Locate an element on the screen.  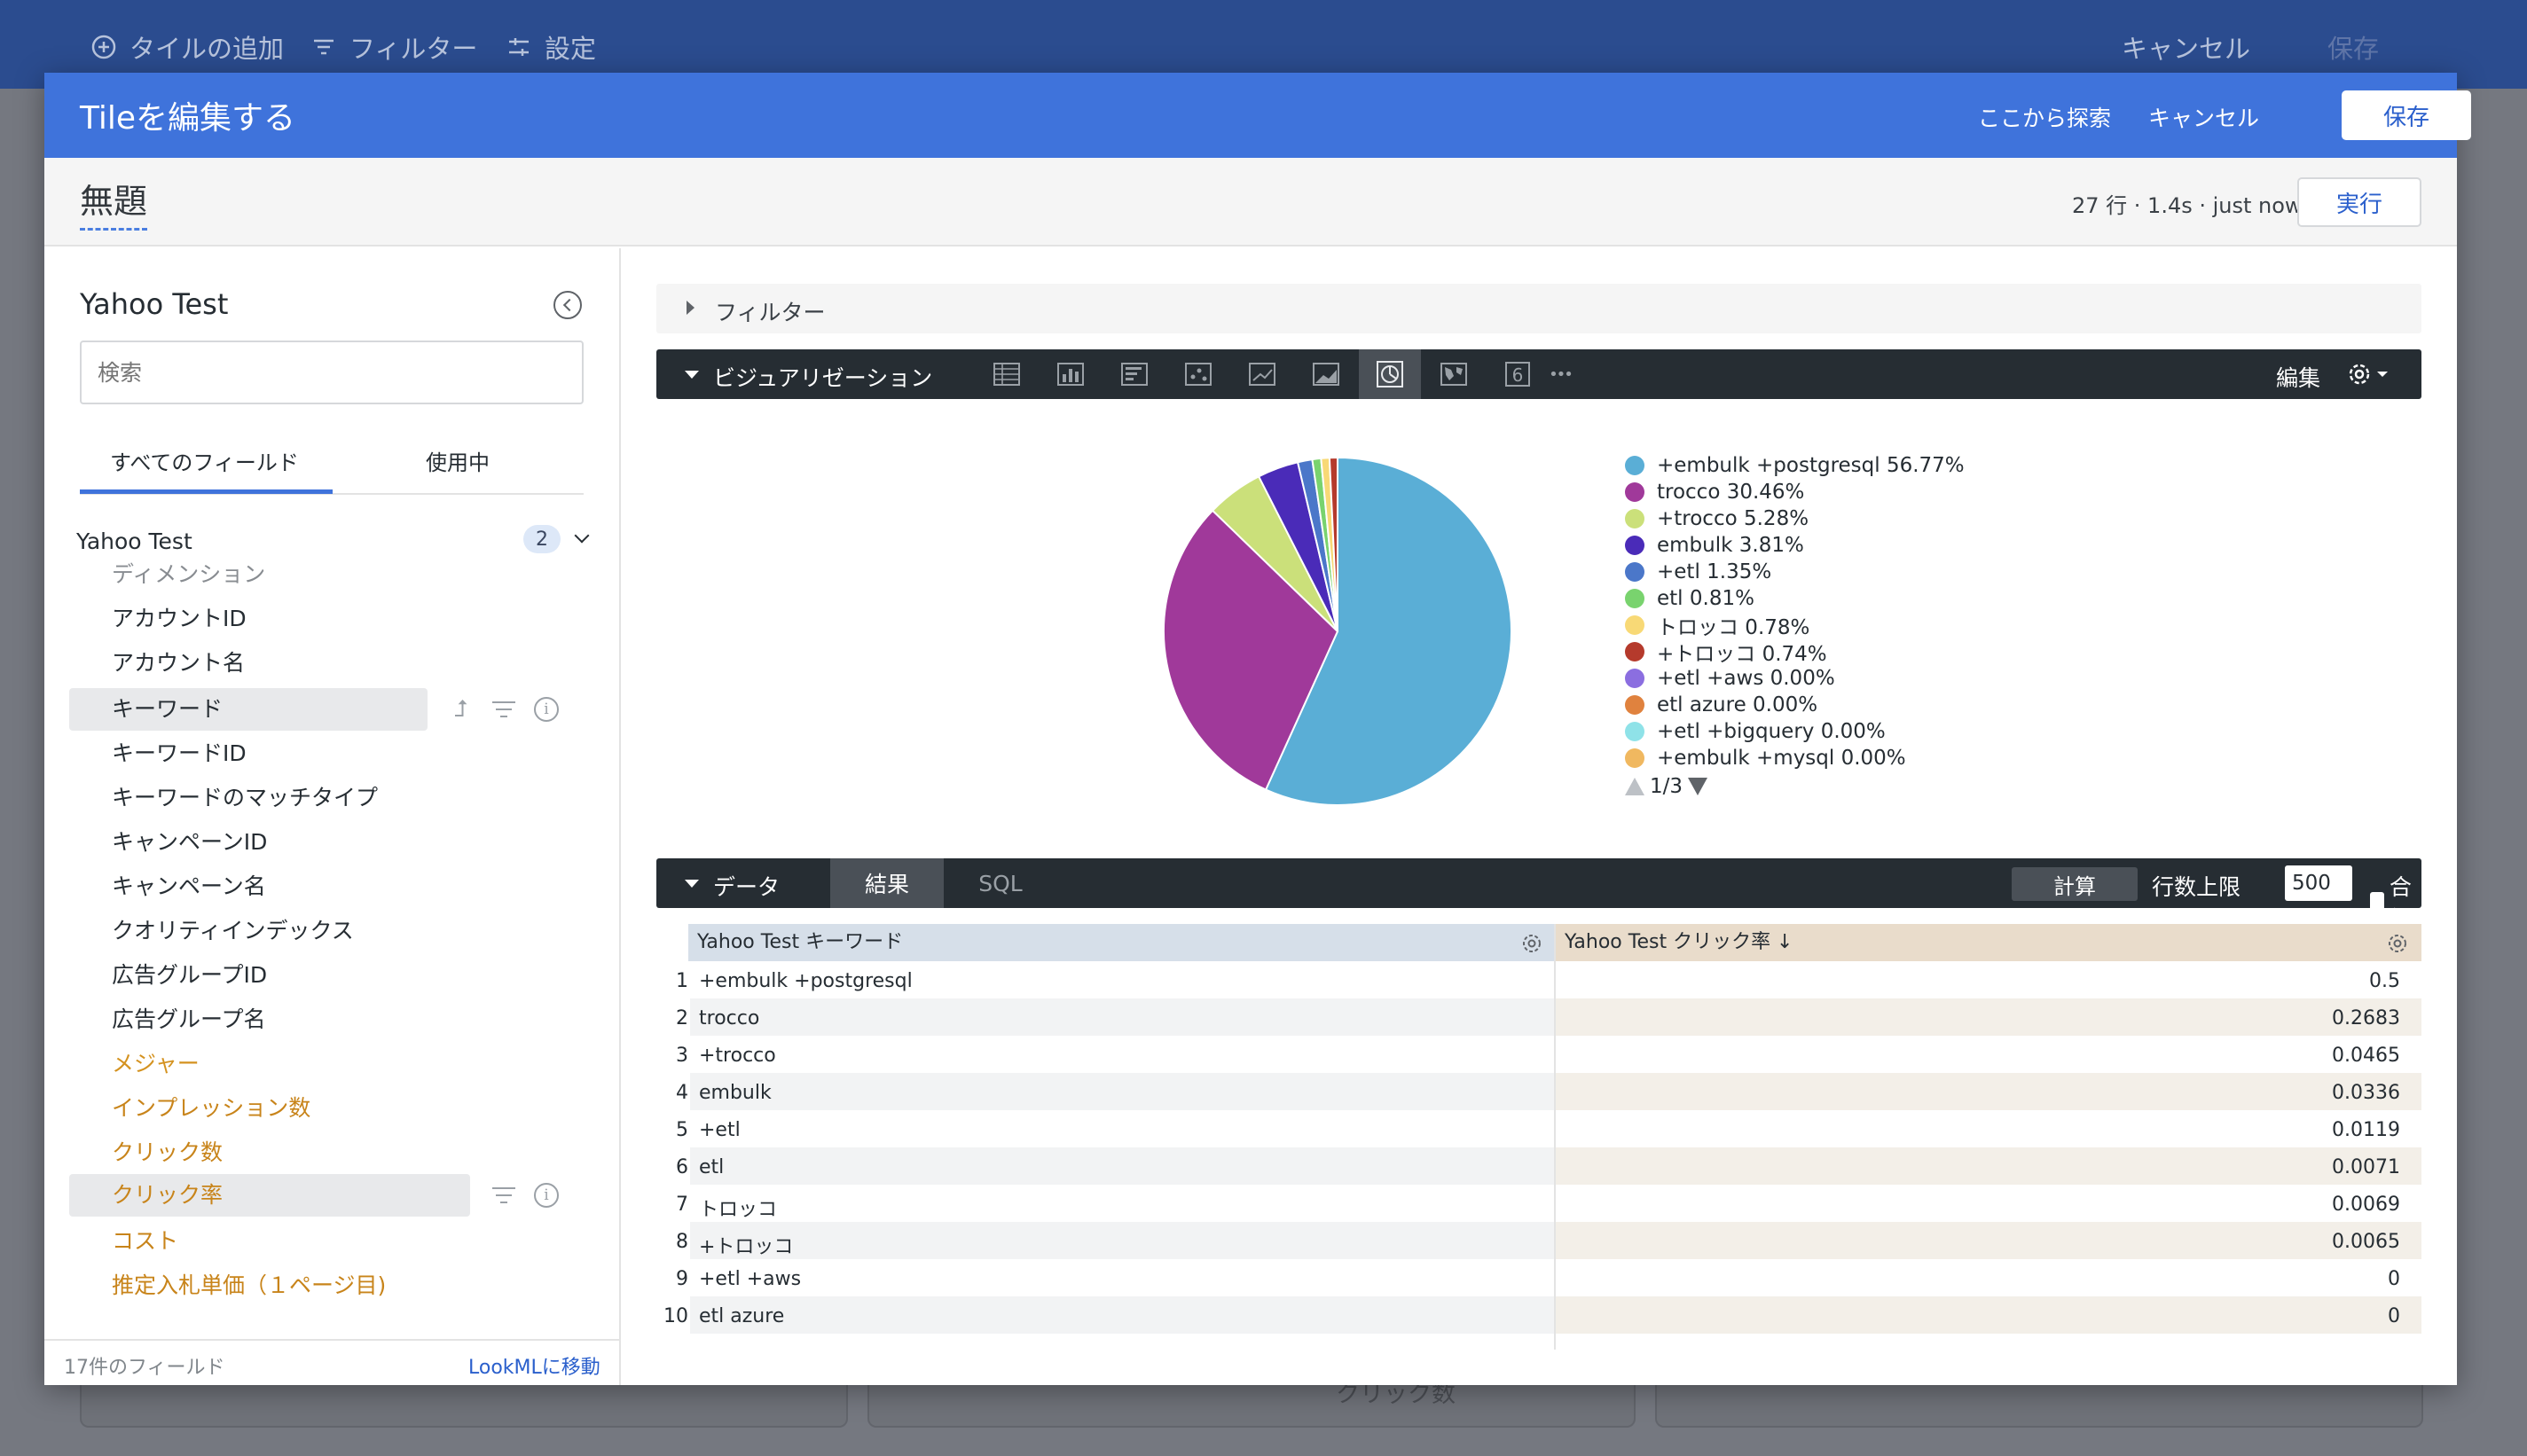
table-row: 9 +etl +aws 0 is located at coordinates (1538, 1277).